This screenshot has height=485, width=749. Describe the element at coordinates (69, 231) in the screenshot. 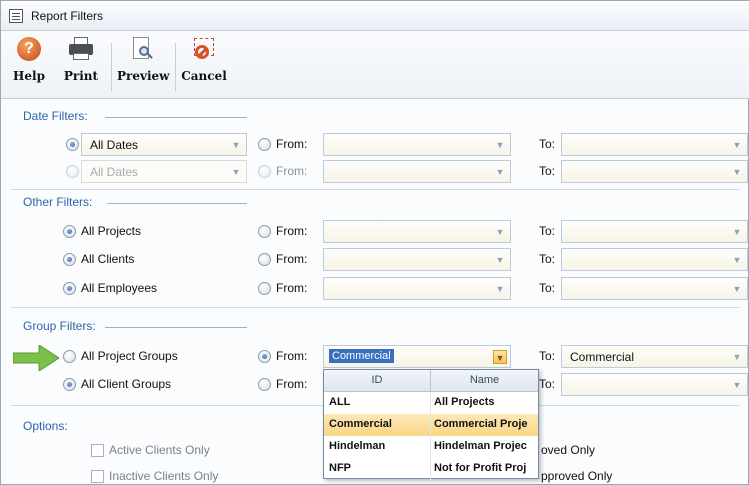

I see `all-projects-radio` at that location.